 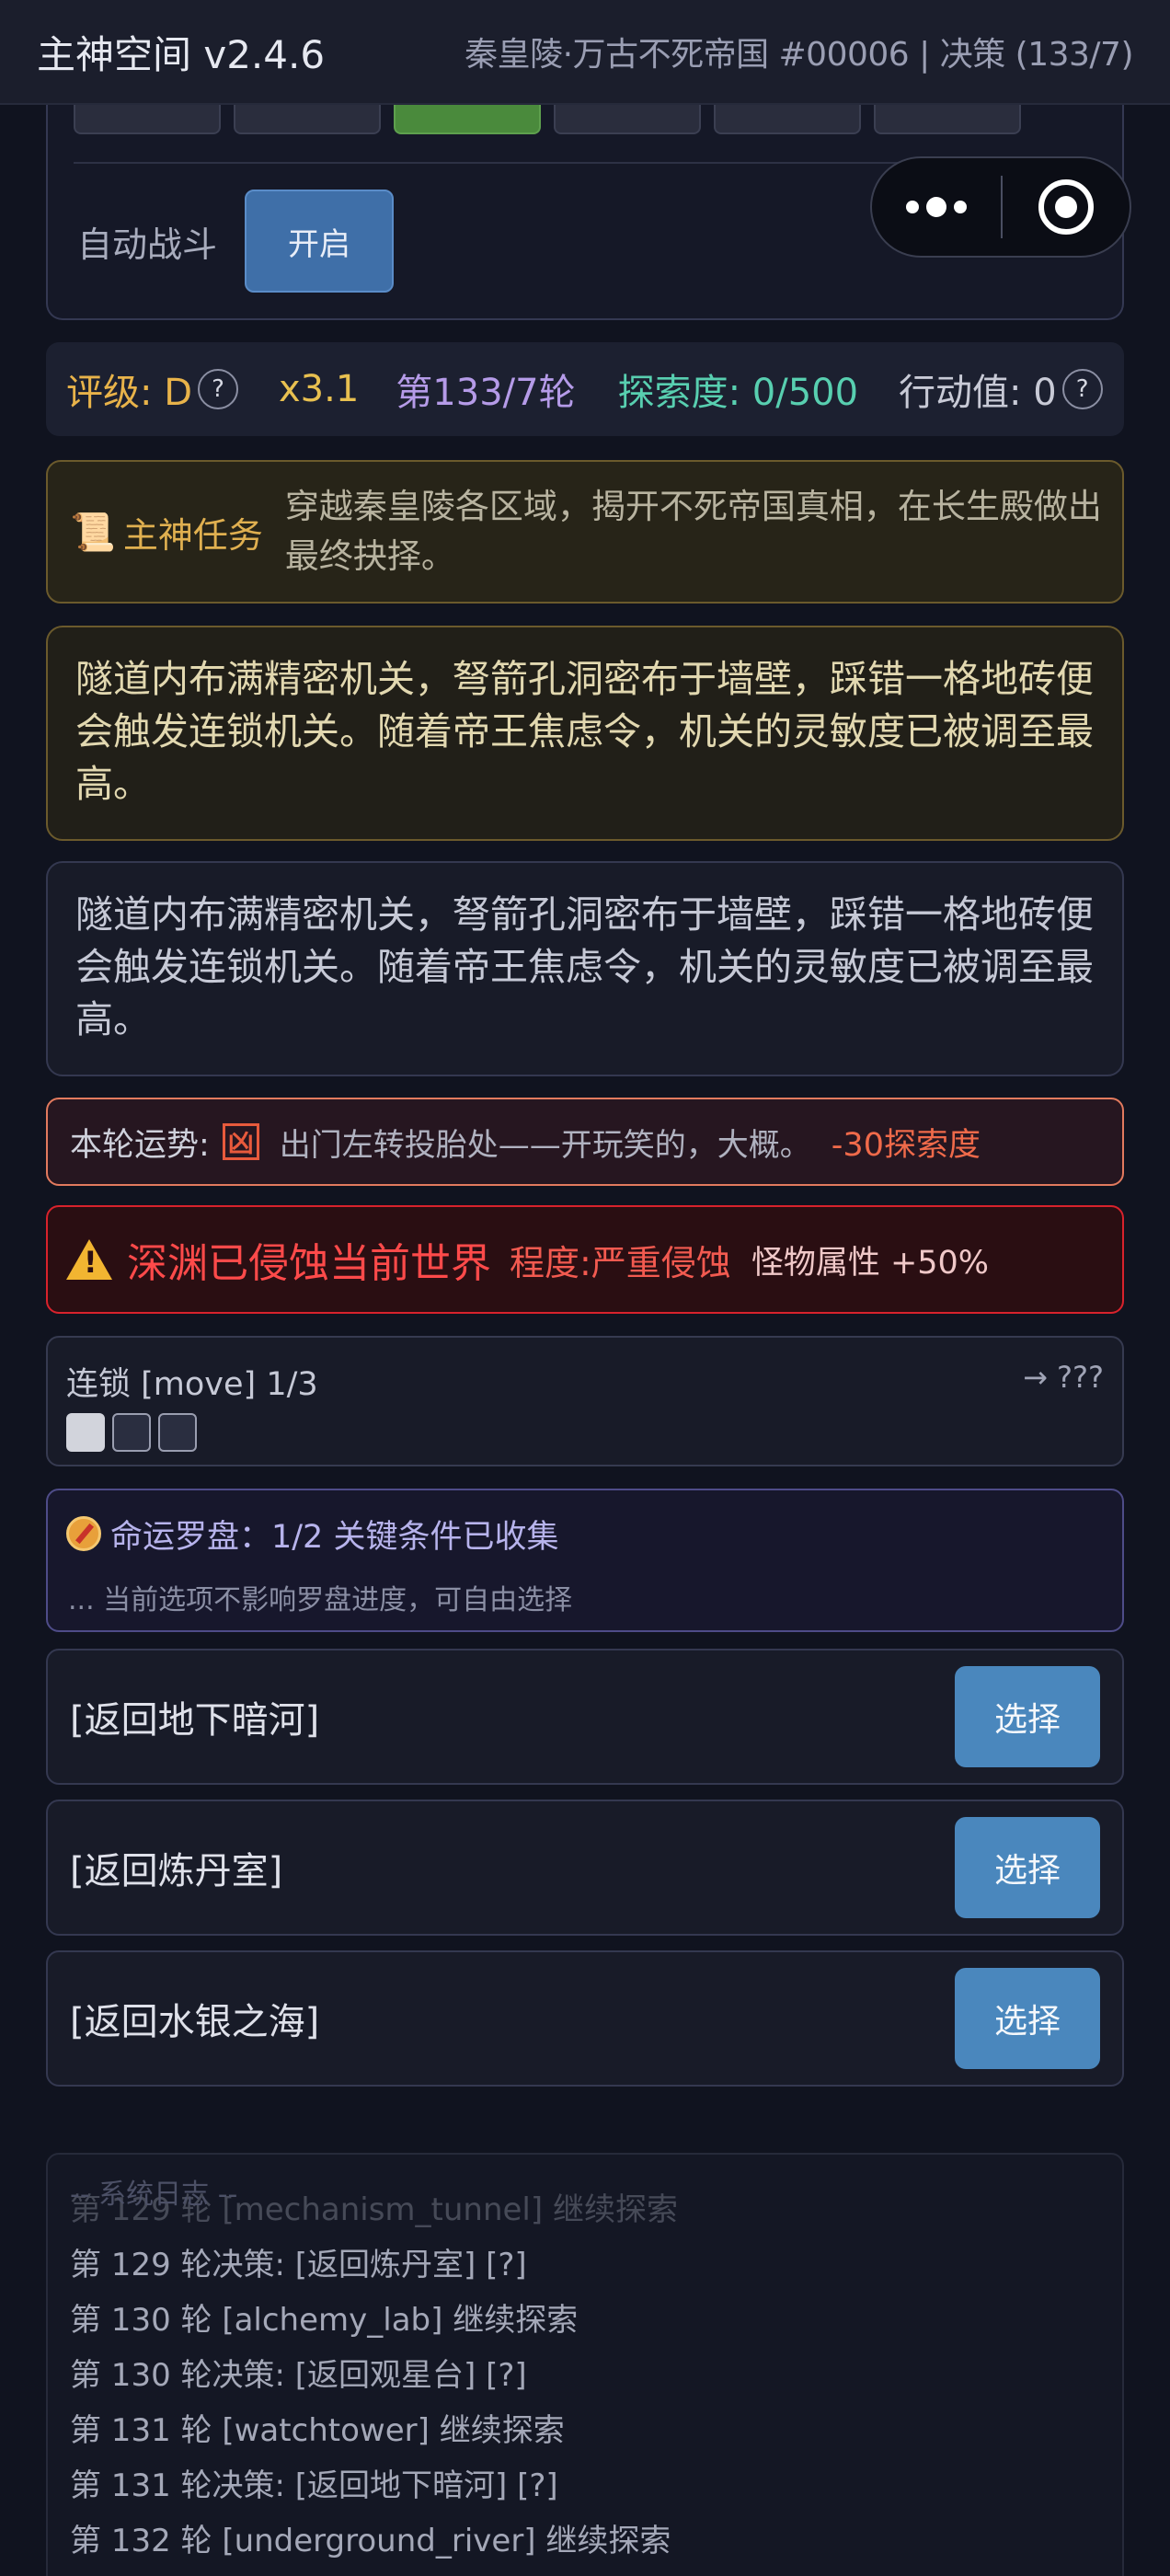 I want to click on action-help-icon: ?, so click(x=1082, y=389).